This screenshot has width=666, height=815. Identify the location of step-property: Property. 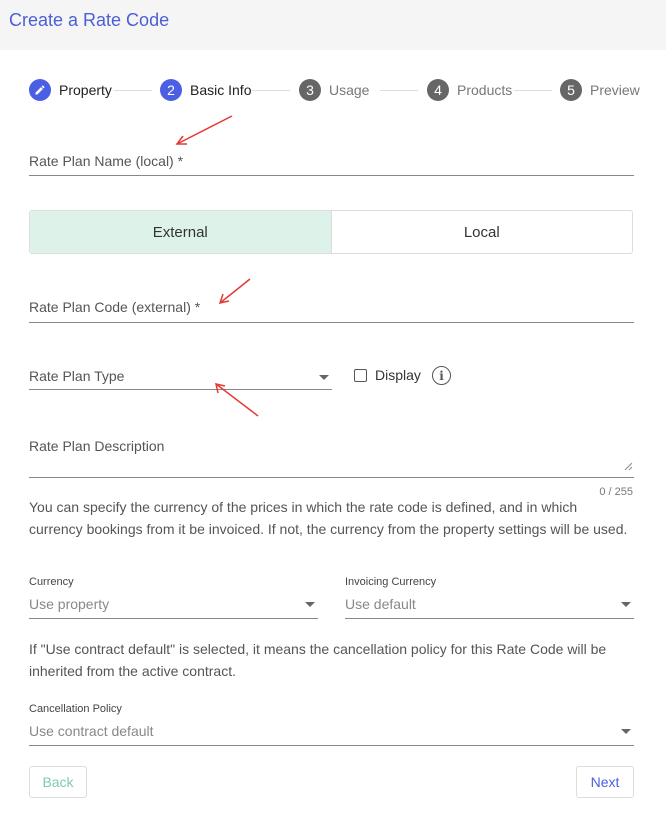
(70, 90).